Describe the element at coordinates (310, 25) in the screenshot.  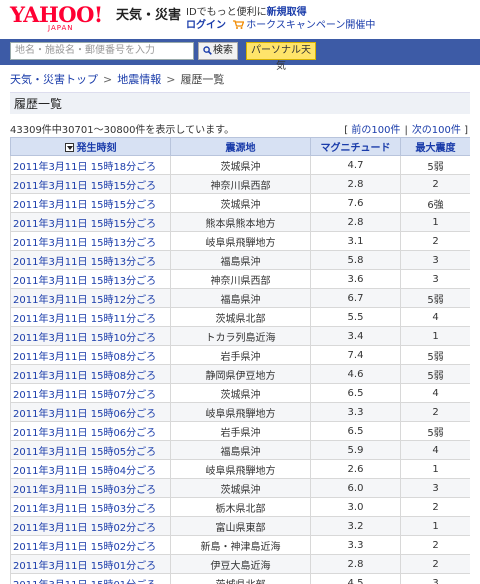
I see `campaign-link: ホークスキャンペーン開催中` at that location.